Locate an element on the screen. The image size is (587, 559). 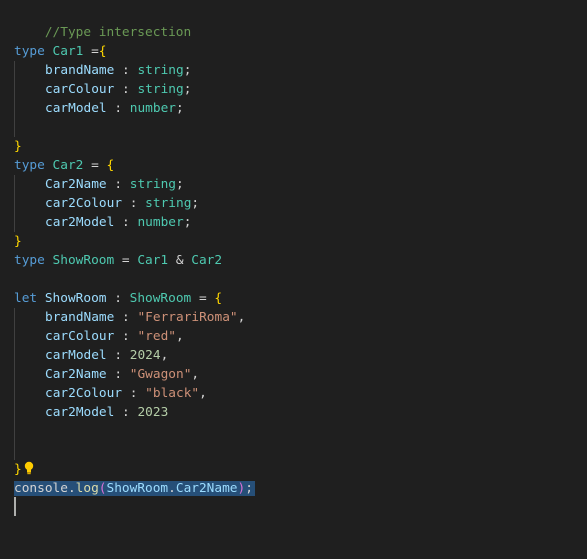
property-value: 2023 is located at coordinates (153, 412).